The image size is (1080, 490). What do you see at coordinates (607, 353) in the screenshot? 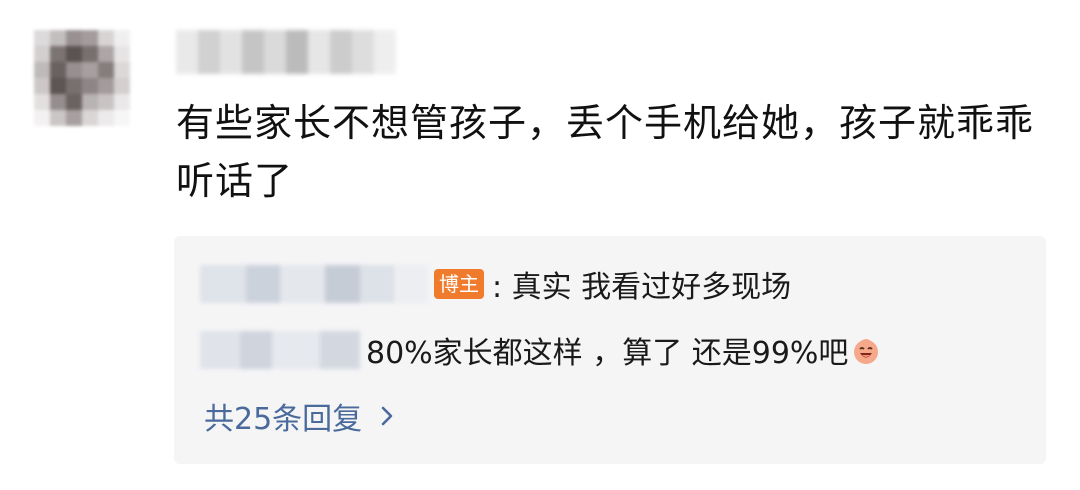
I see `reply-text: 80%家长都这样 ，算了 还是99%吧` at bounding box center [607, 353].